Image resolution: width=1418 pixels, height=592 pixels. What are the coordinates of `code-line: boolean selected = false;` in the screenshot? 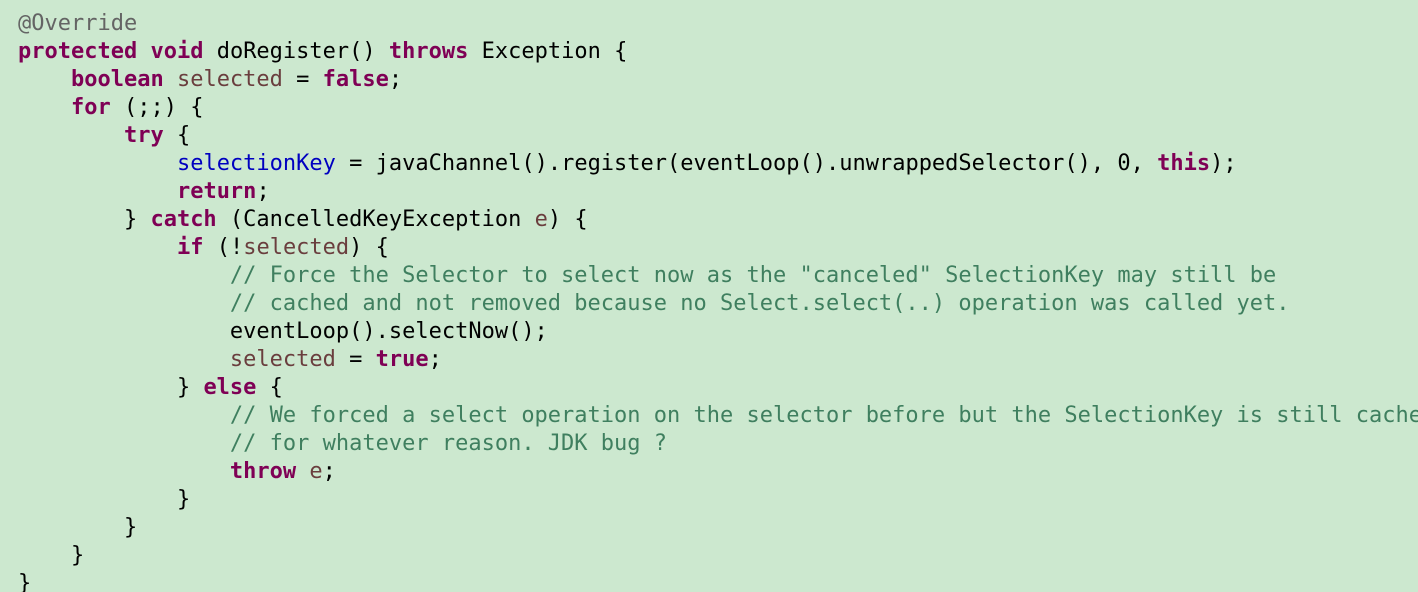 It's located at (210, 80).